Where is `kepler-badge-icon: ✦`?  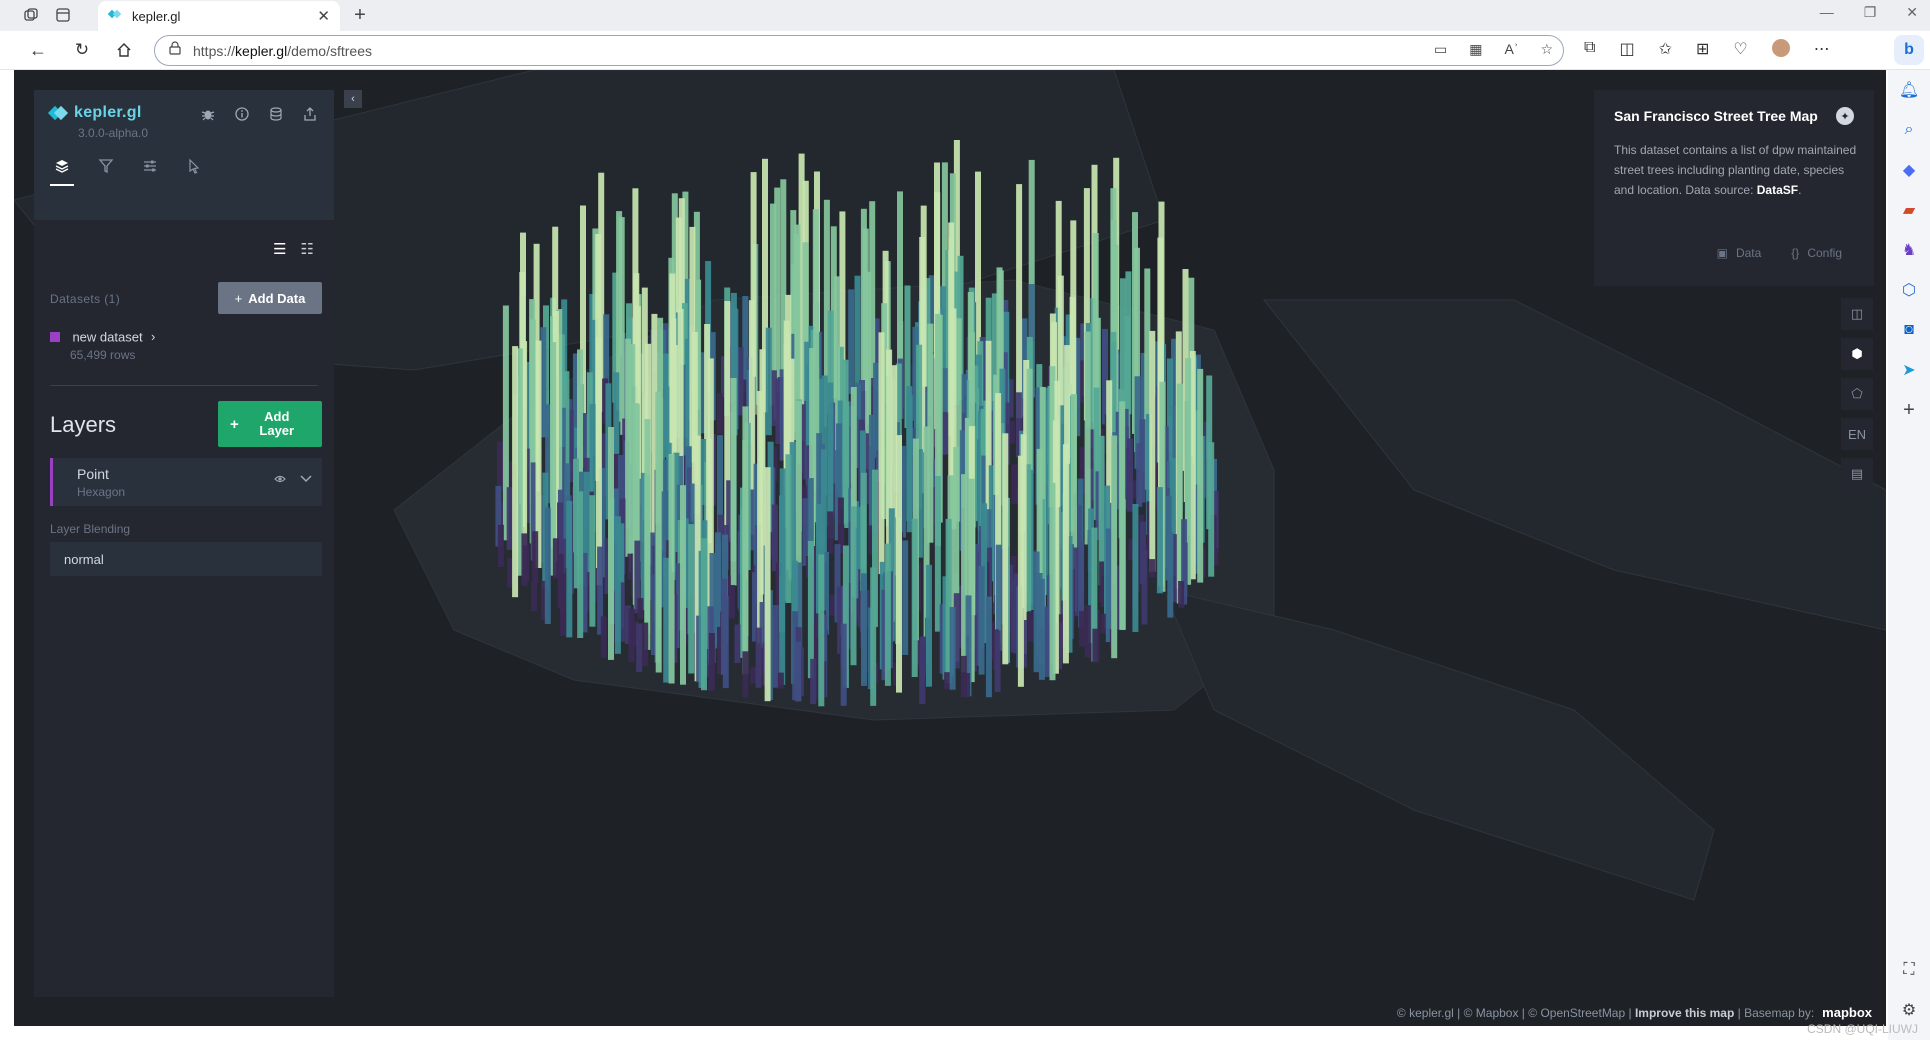 kepler-badge-icon: ✦ is located at coordinates (1845, 116).